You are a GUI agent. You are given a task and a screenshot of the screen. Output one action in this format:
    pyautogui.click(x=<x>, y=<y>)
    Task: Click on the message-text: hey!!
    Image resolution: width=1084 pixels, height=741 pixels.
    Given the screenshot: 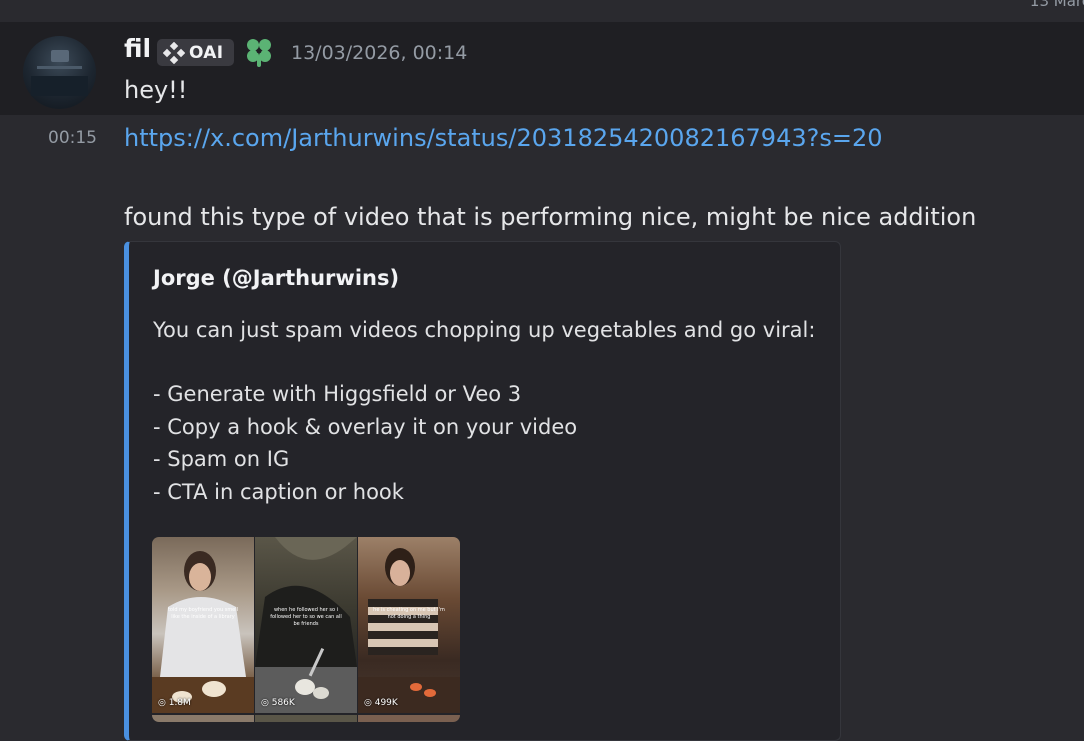 What is the action you would take?
    pyautogui.click(x=156, y=90)
    